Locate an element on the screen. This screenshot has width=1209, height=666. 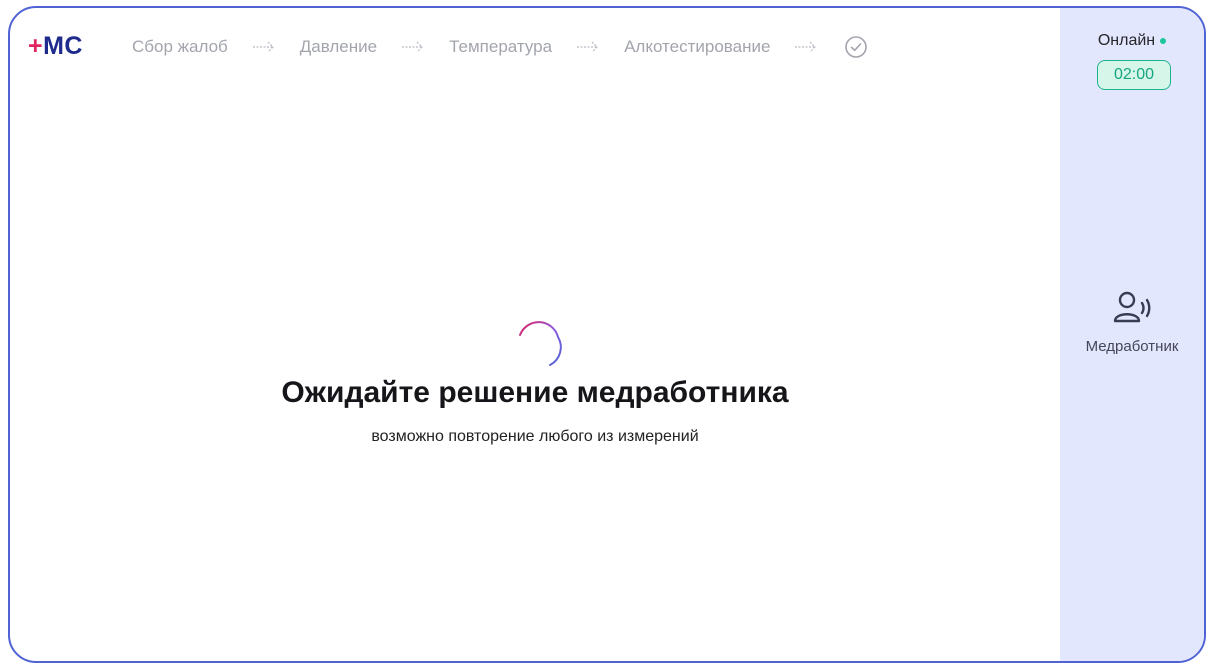
online-status: Онлайн is located at coordinates (1132, 41).